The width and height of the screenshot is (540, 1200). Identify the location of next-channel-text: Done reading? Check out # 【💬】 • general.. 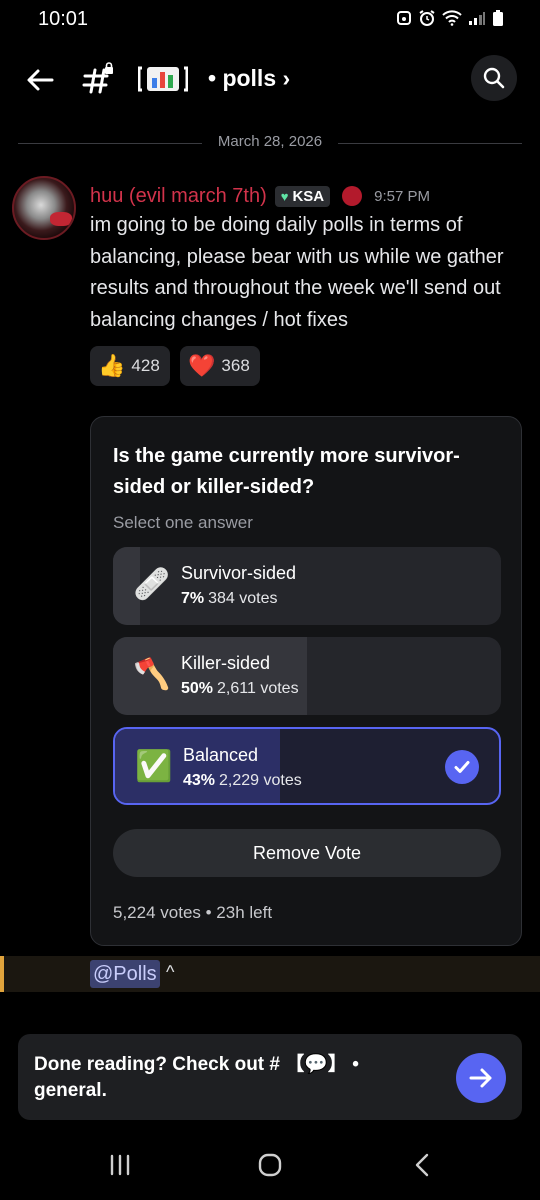
(196, 1077).